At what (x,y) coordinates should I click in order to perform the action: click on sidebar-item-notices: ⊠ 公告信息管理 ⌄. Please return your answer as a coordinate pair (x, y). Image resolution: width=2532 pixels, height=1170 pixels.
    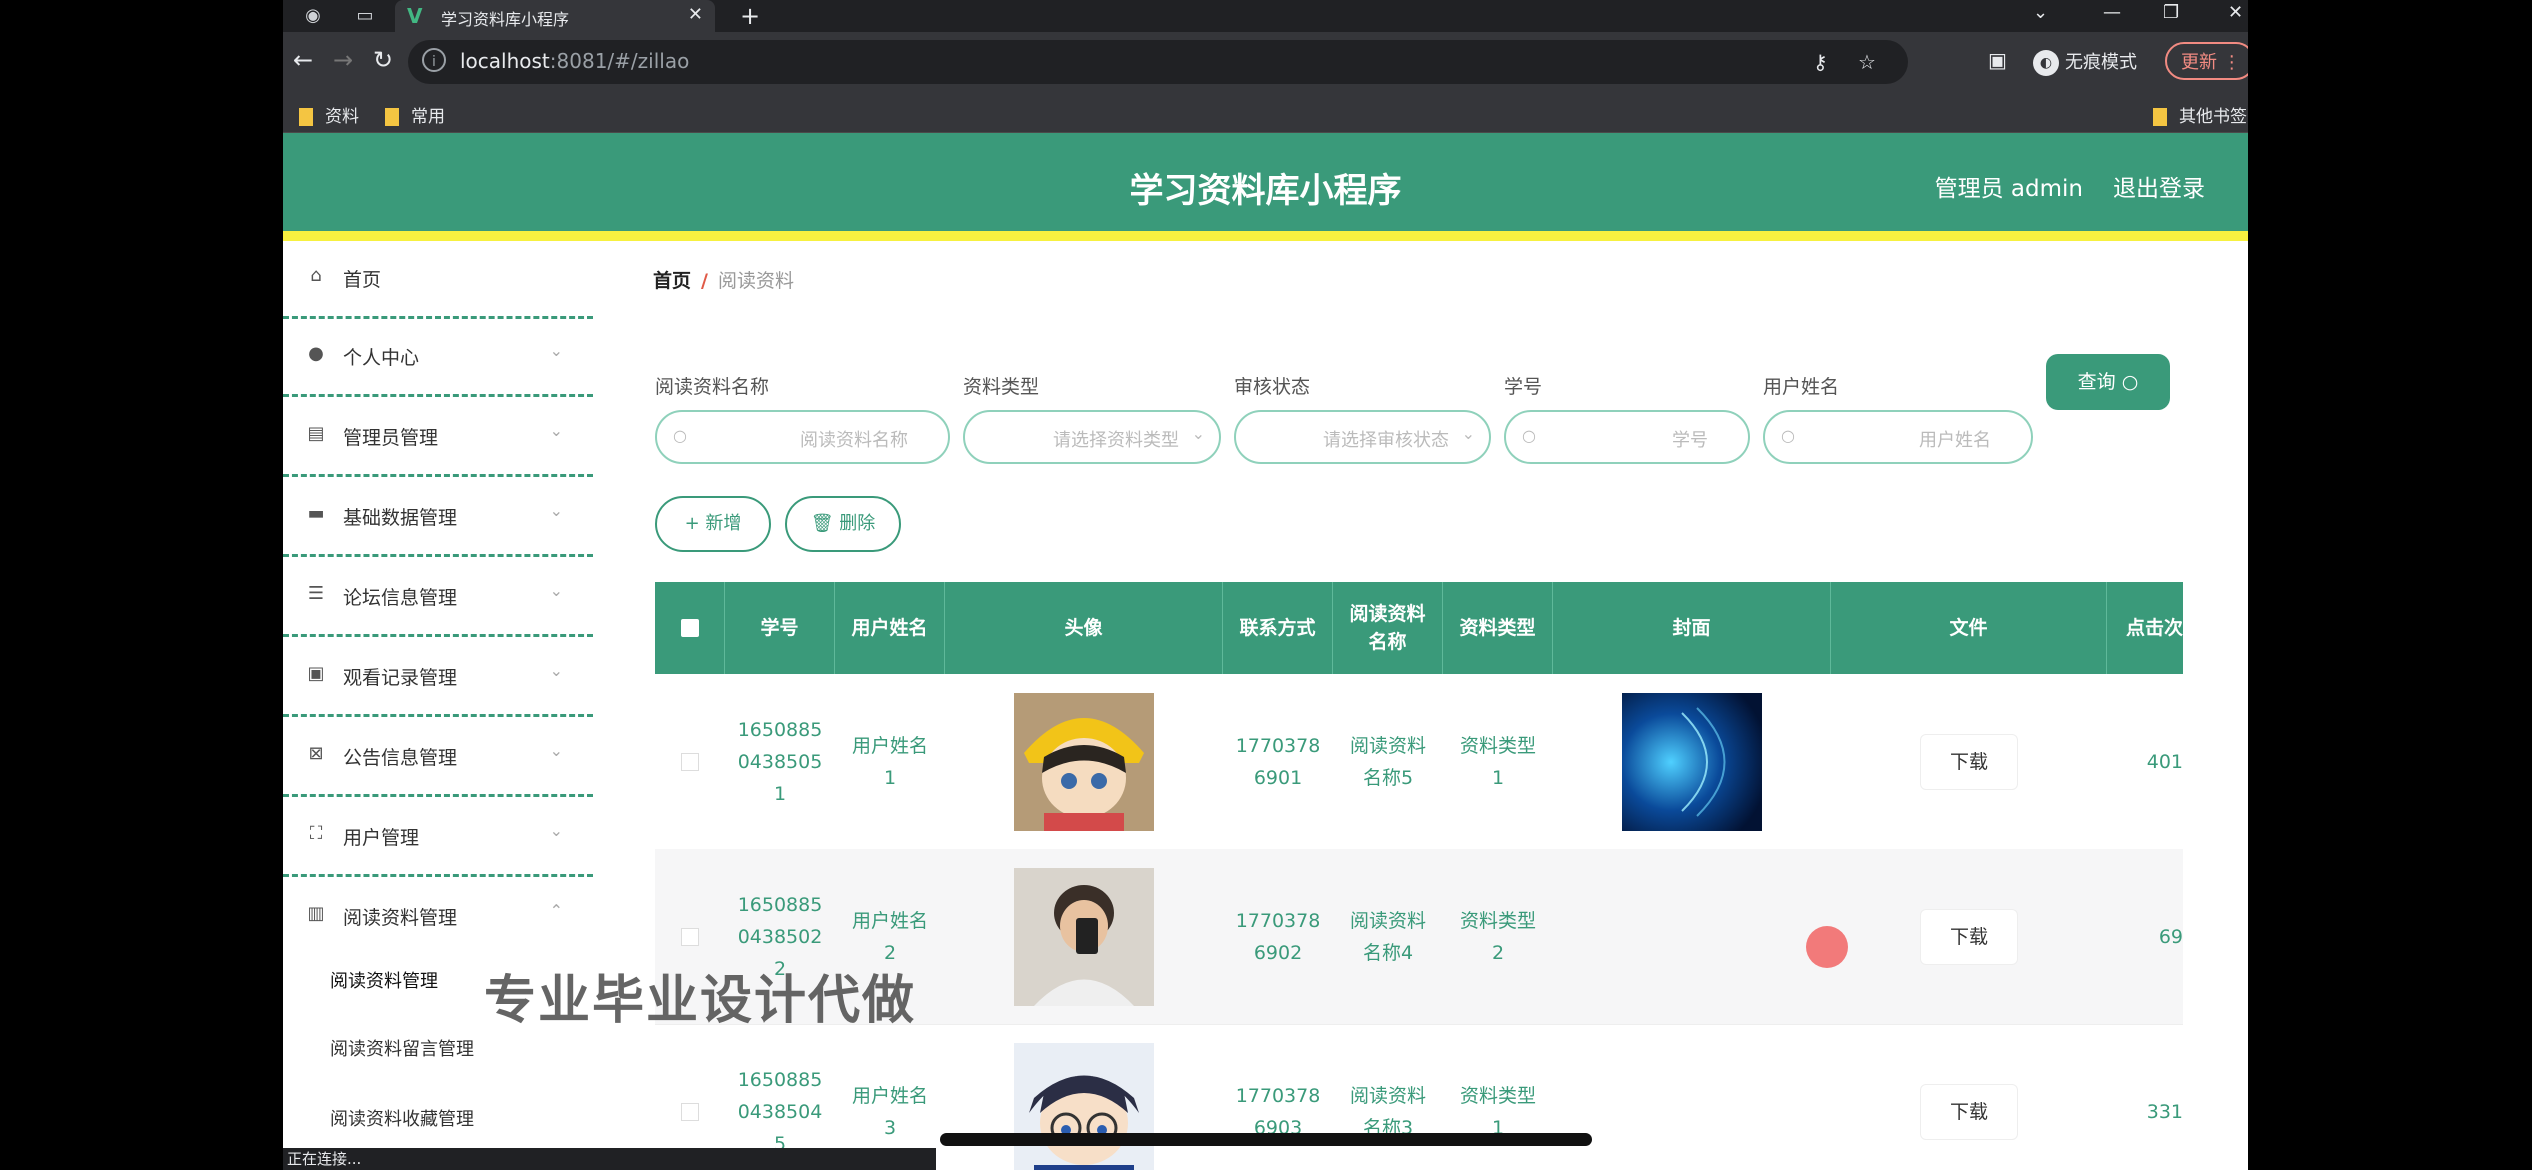
    Looking at the image, I should click on (438, 758).